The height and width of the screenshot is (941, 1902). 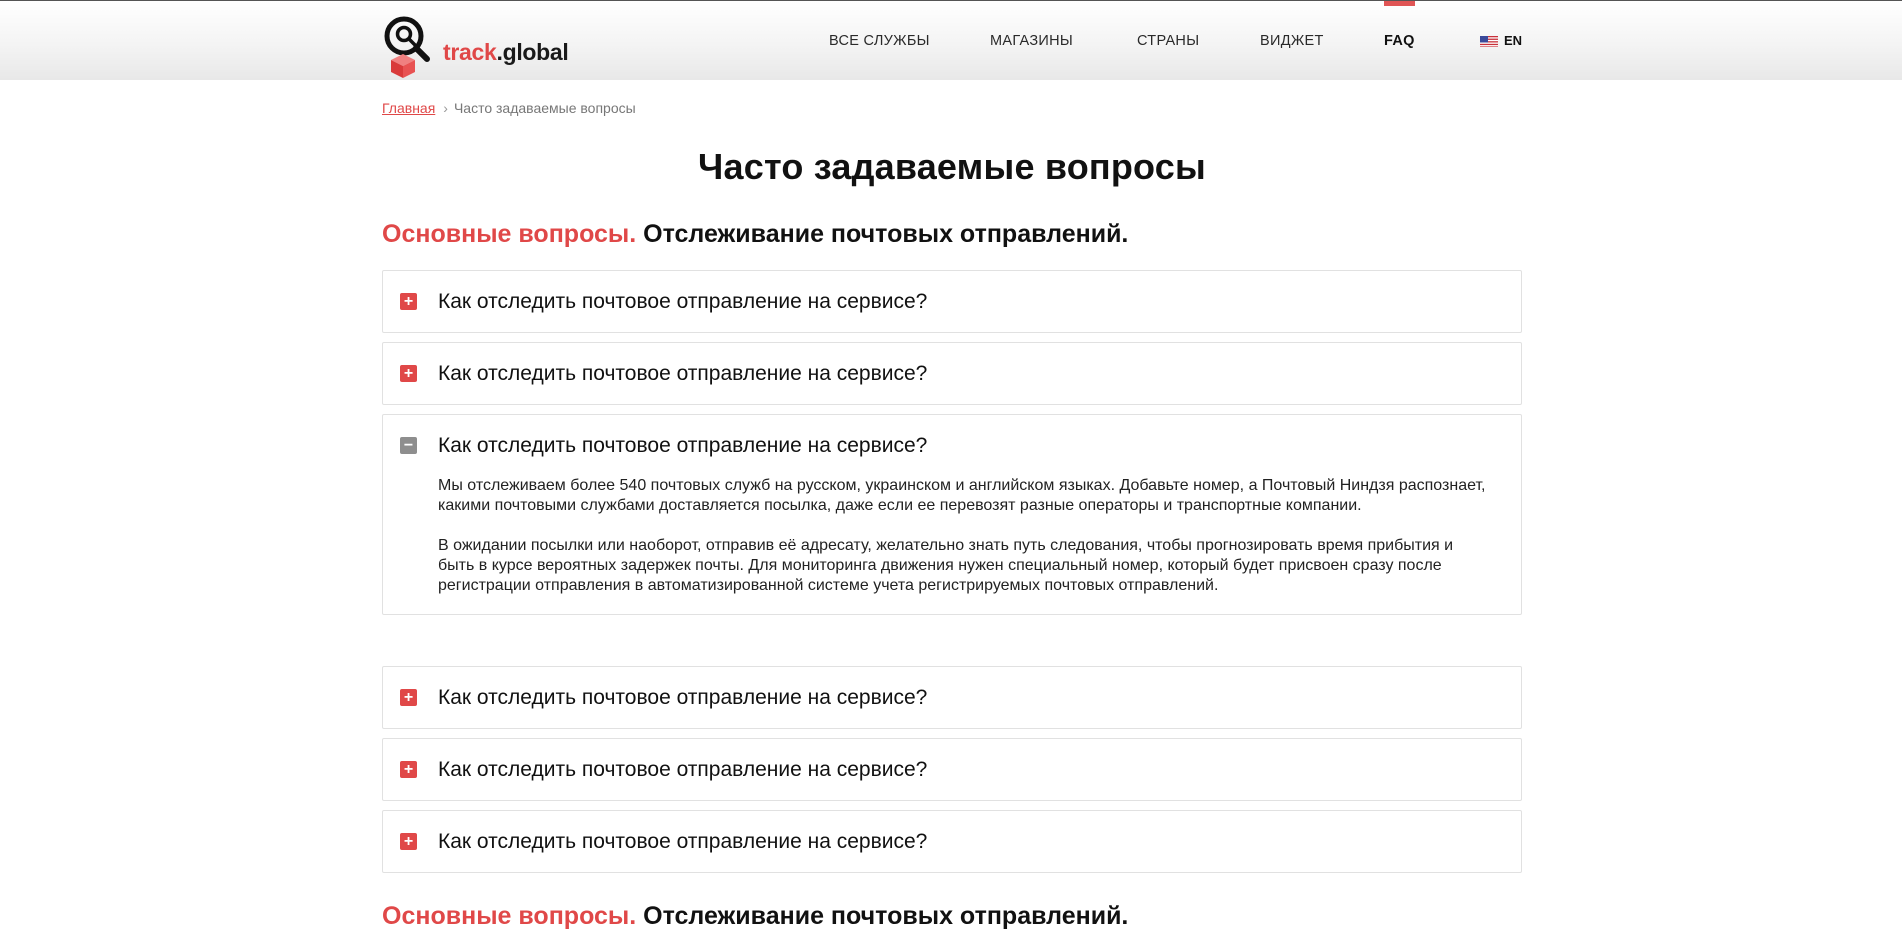 I want to click on nav-item-all-services: ВСЕ СЛУЖБЫ, so click(x=879, y=41).